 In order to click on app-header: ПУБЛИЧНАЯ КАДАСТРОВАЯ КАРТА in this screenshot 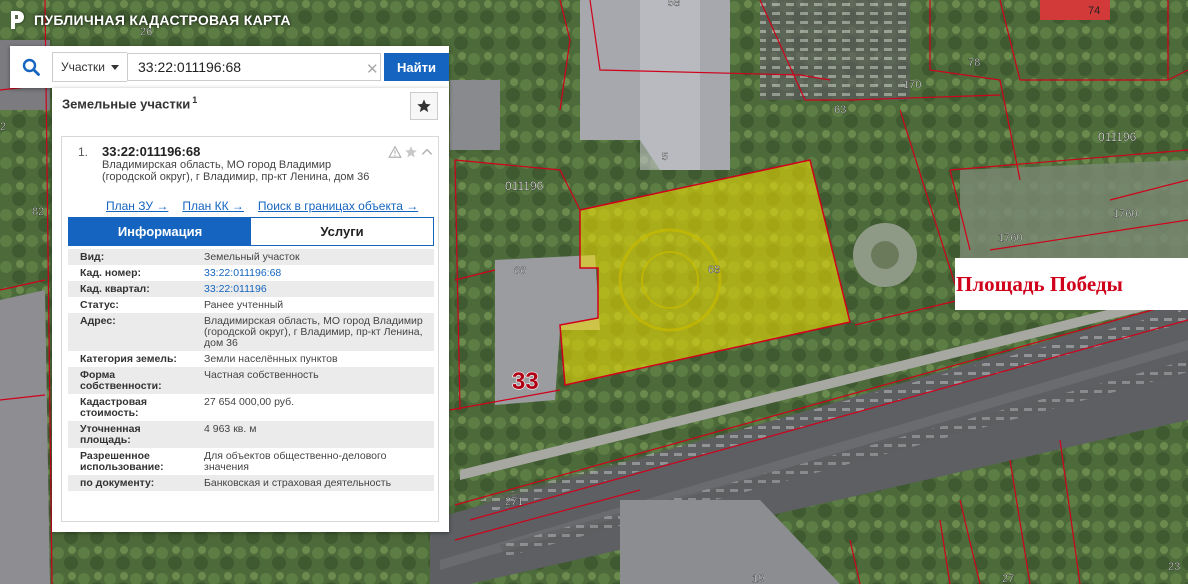, I will do `click(145, 20)`.